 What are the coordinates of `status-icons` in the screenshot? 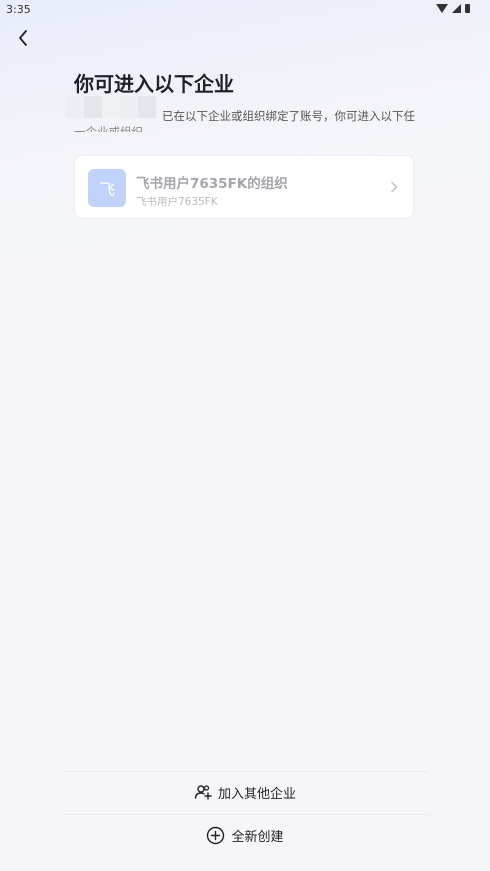 It's located at (453, 8).